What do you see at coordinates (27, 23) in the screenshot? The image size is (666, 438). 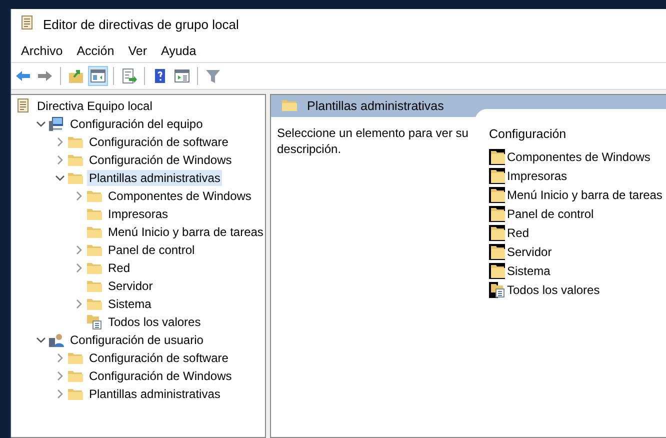 I see `app-icon` at bounding box center [27, 23].